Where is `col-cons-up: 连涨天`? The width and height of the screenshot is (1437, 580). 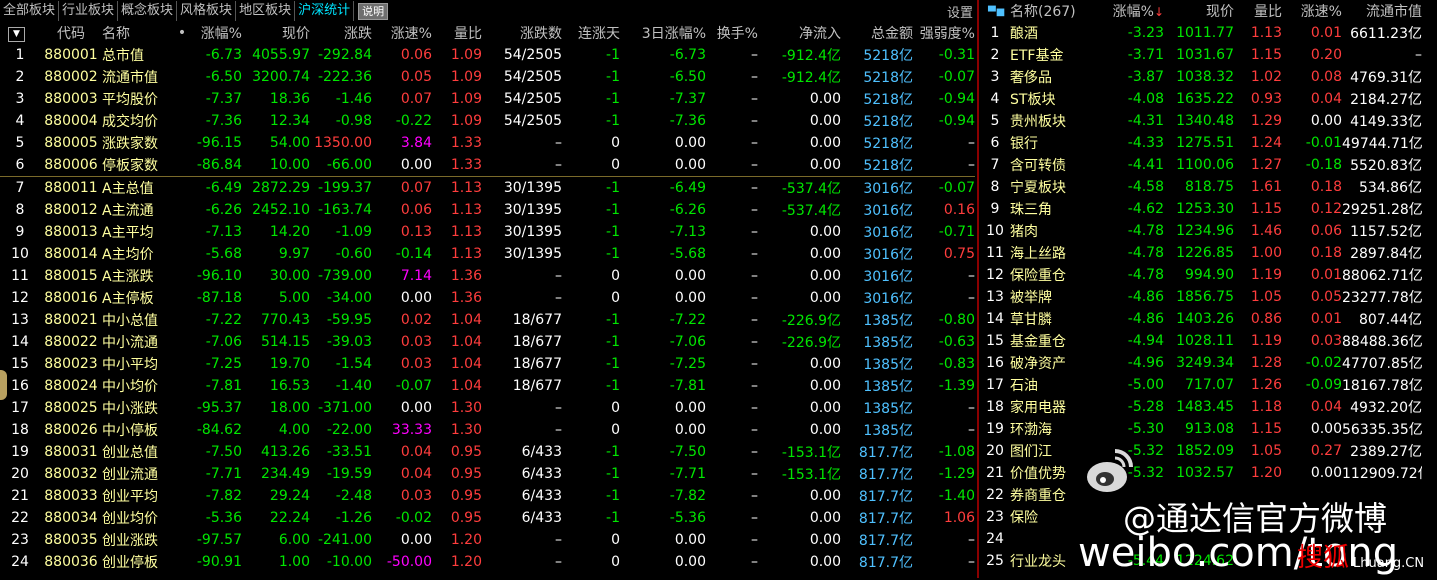 col-cons-up: 连涨天 is located at coordinates (591, 33).